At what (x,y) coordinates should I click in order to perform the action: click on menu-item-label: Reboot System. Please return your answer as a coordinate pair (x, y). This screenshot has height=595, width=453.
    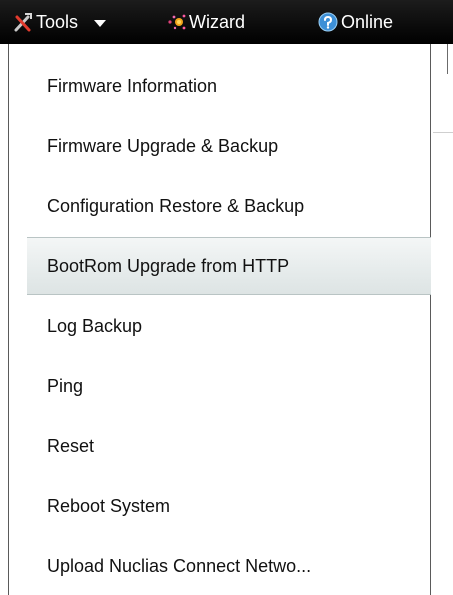
    Looking at the image, I should click on (109, 505).